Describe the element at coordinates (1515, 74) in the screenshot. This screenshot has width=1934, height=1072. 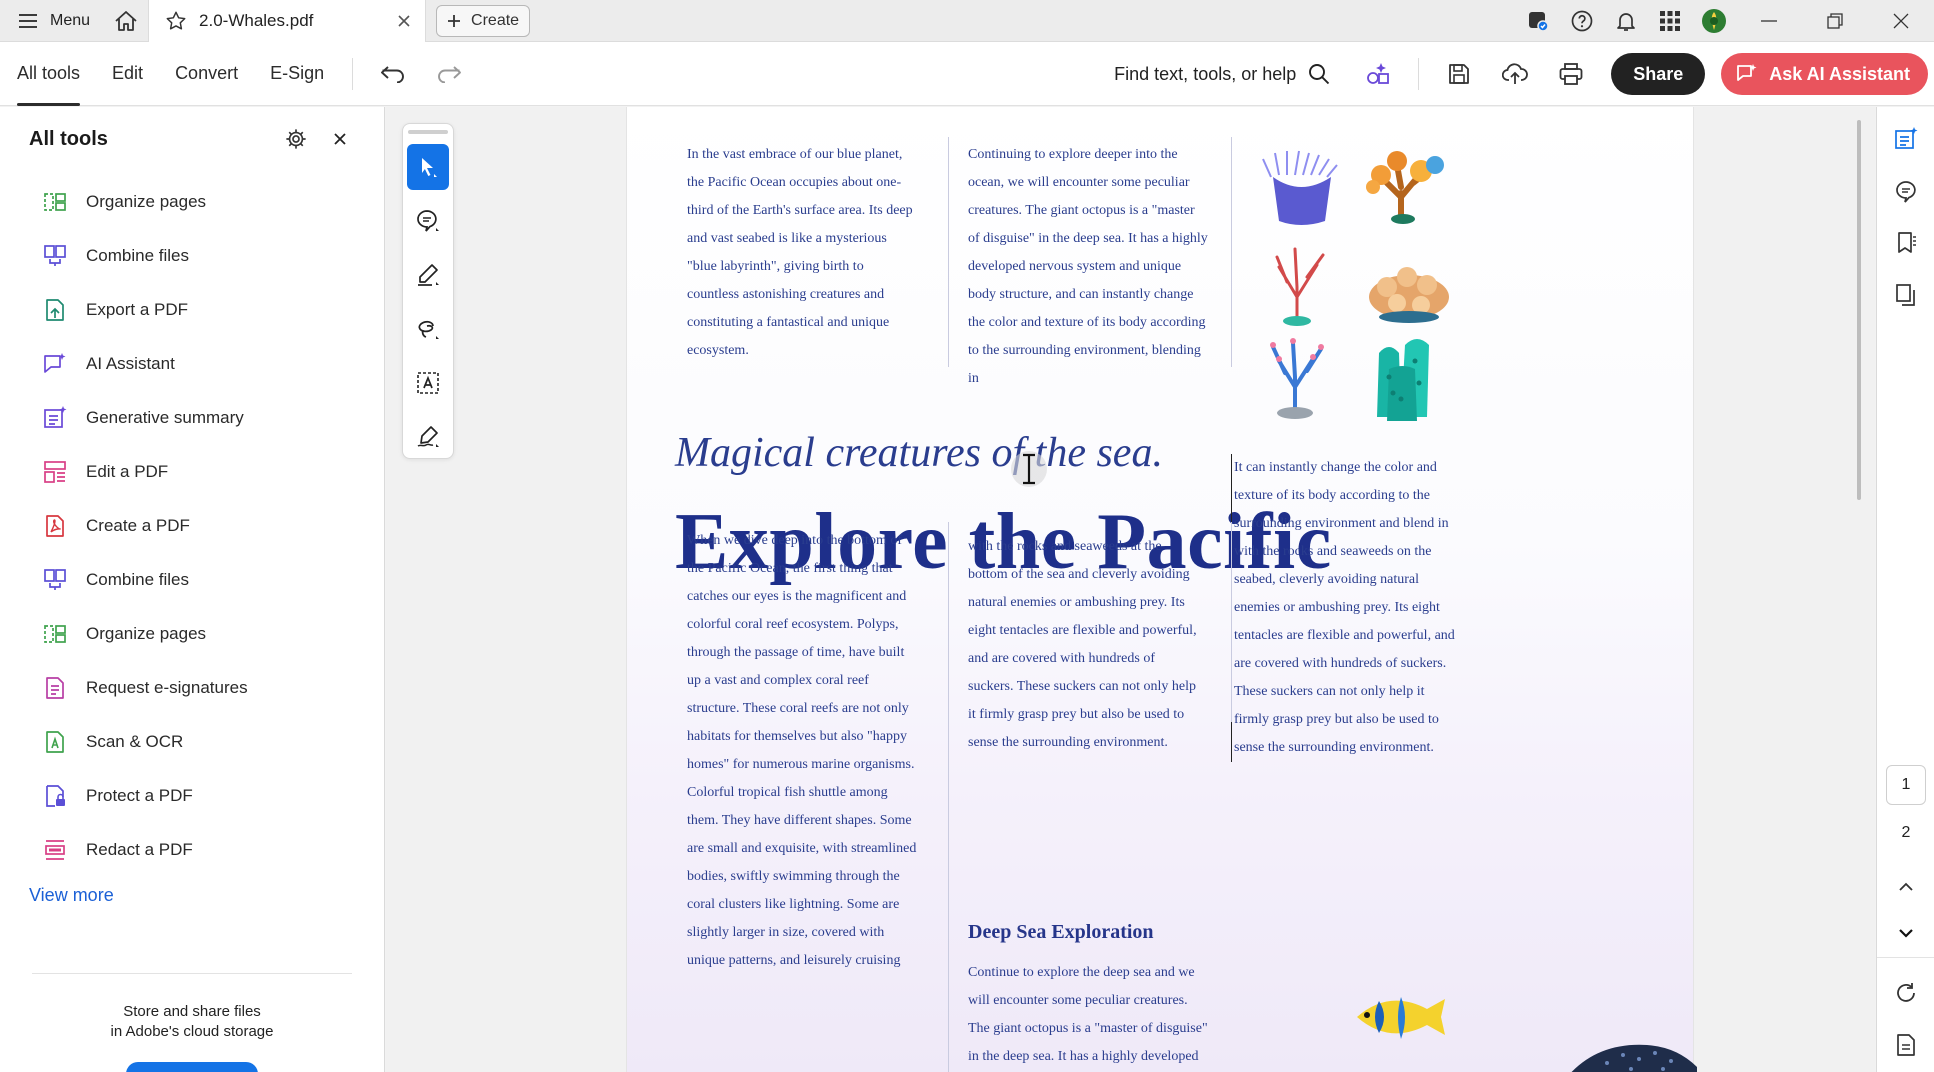
I see `upload-button` at that location.